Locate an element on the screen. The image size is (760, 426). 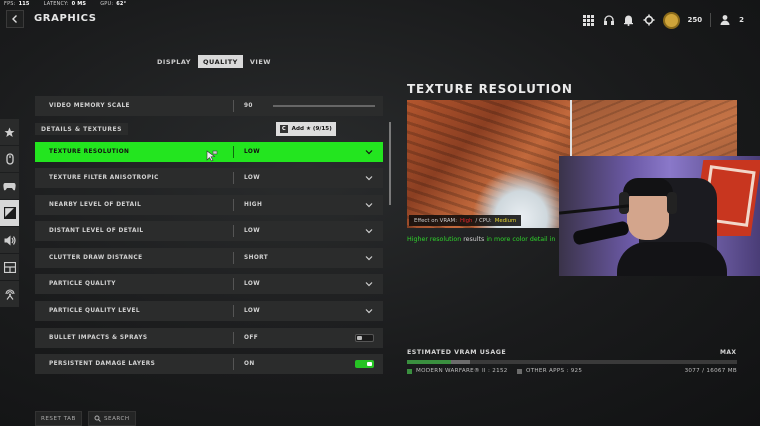
interface-icon is located at coordinates (9, 267).